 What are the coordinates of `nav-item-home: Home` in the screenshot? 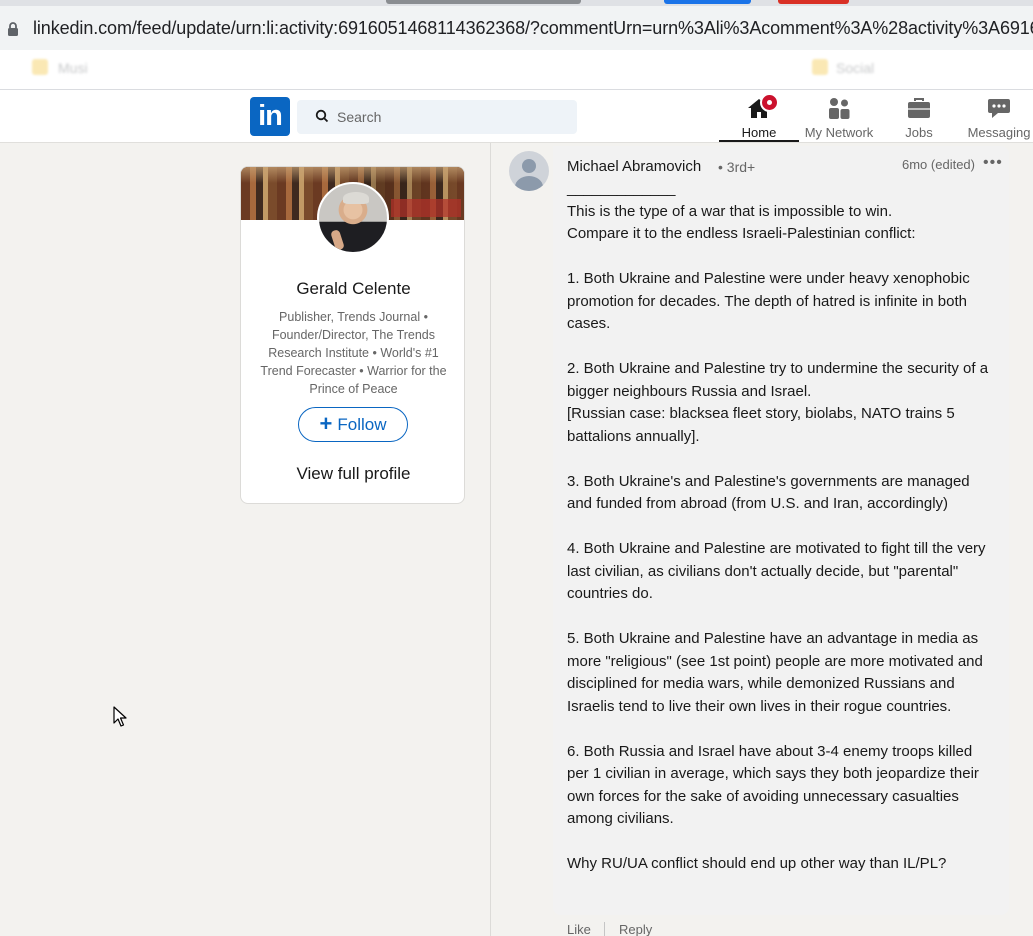 It's located at (759, 116).